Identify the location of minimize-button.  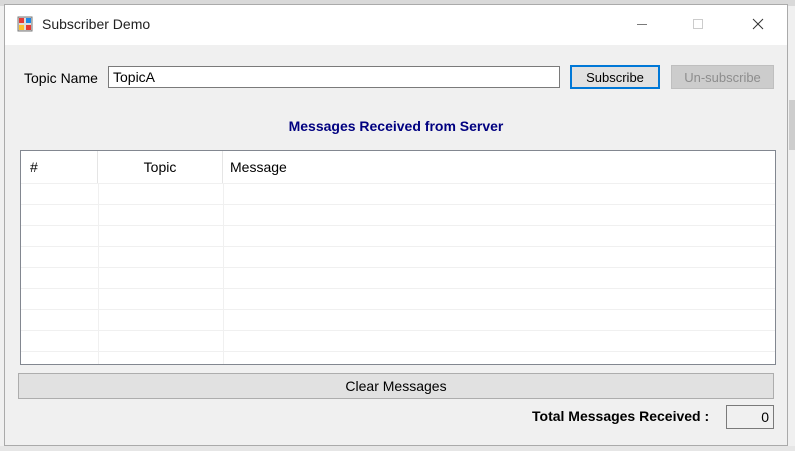
(642, 24).